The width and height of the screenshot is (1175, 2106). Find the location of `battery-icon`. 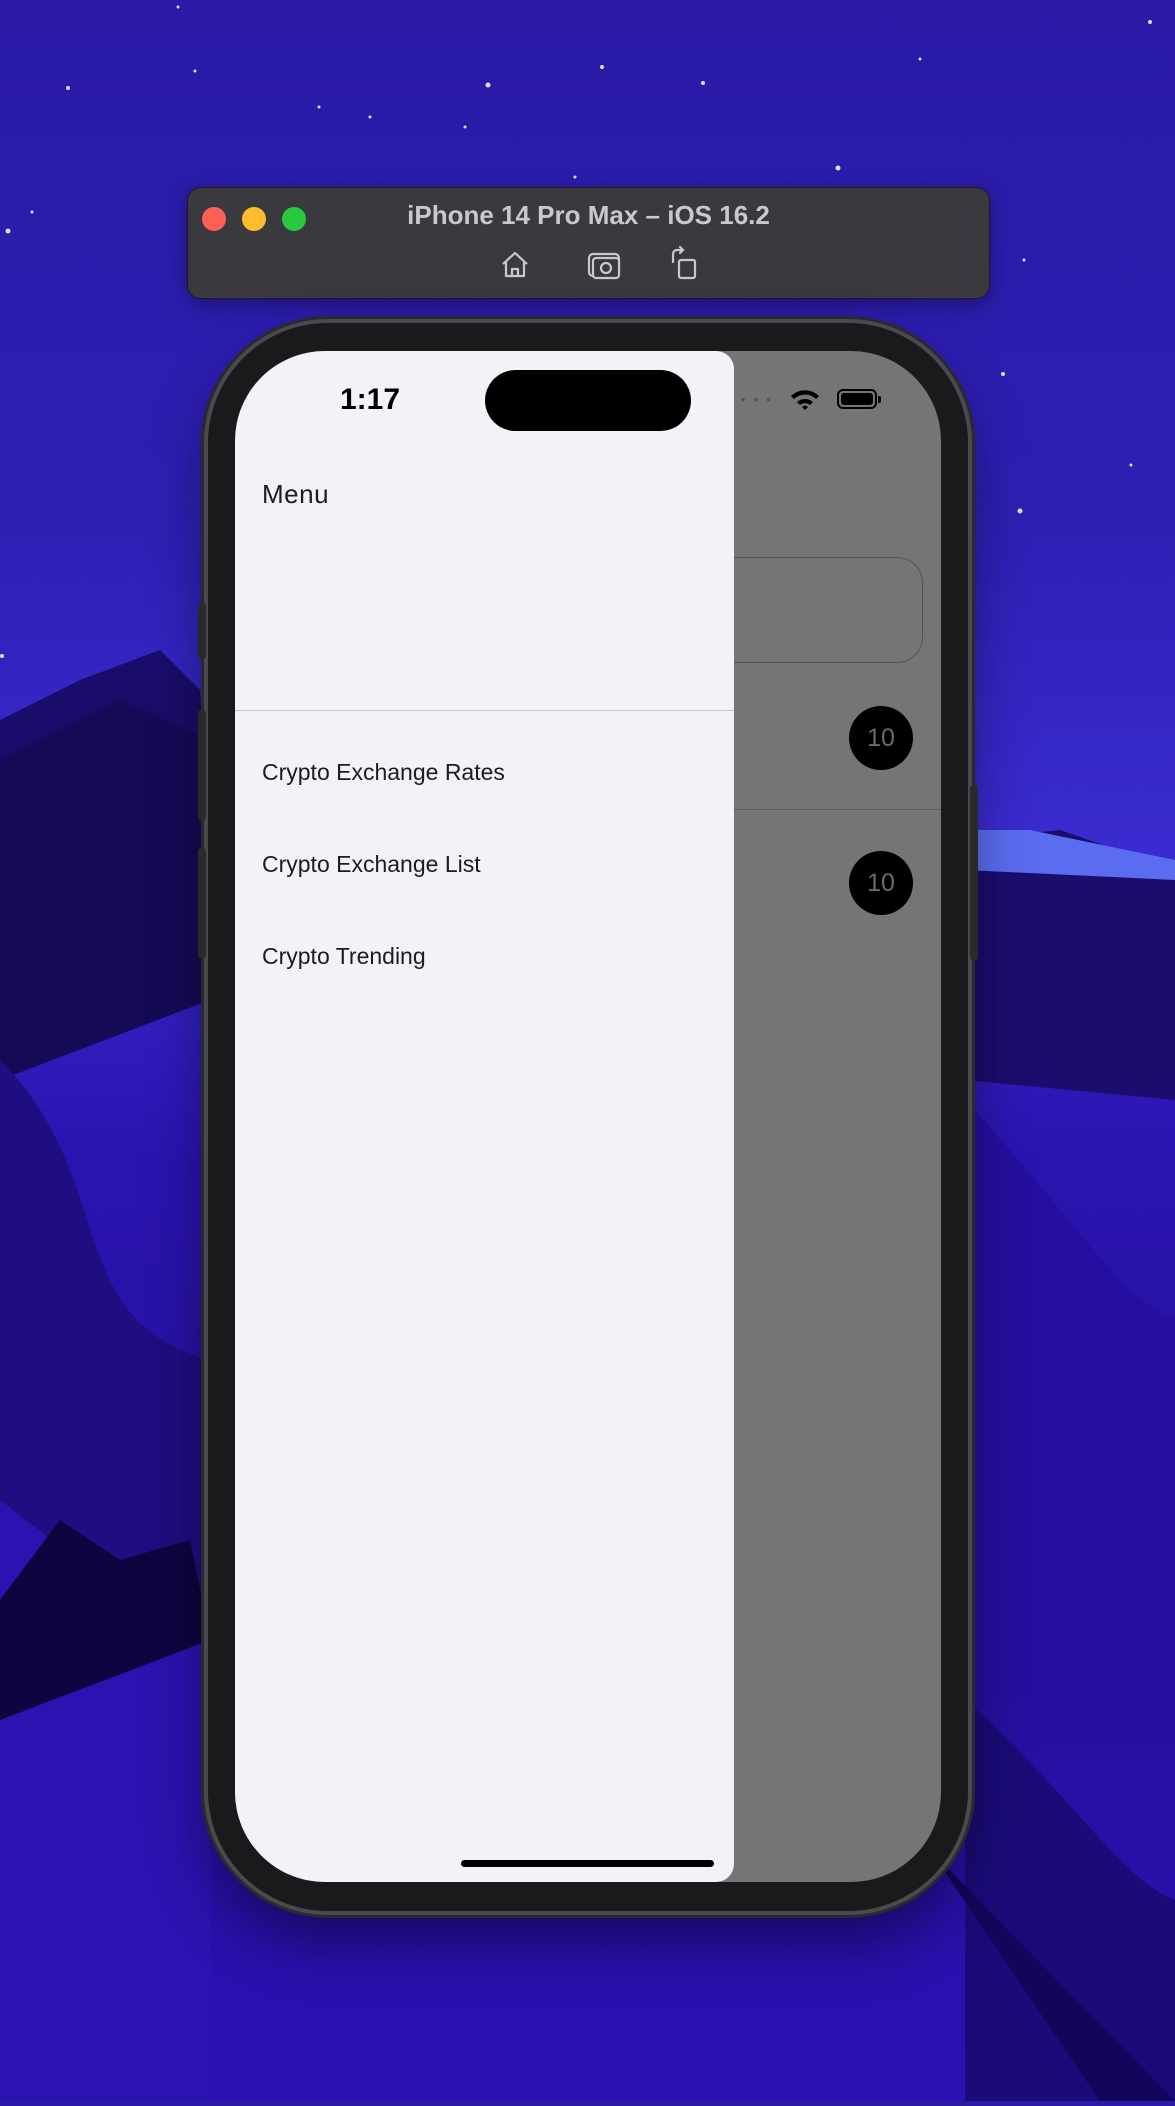

battery-icon is located at coordinates (859, 399).